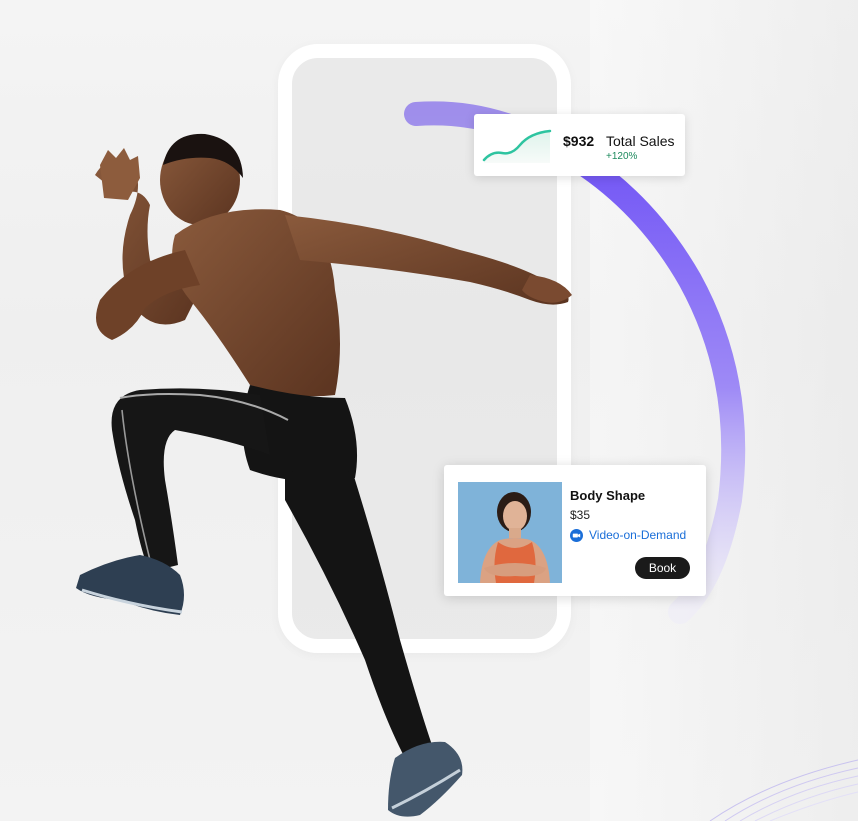 The image size is (858, 821). Describe the element at coordinates (608, 495) in the screenshot. I see `class-name: Body Shape` at that location.